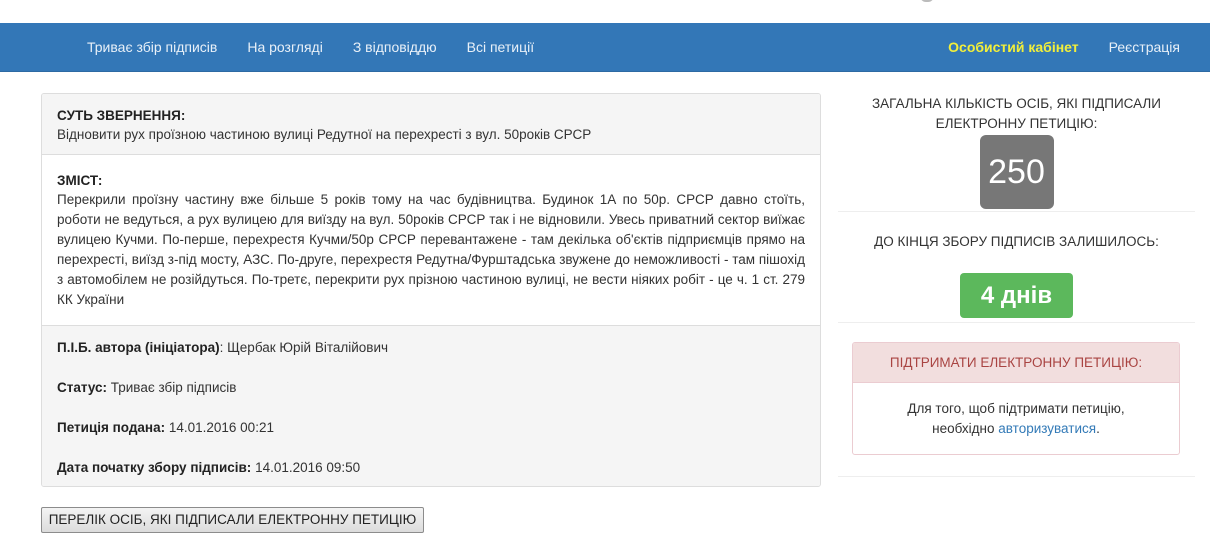 Image resolution: width=1210 pixels, height=550 pixels. I want to click on status-value: Триває збір підписів, so click(173, 387).